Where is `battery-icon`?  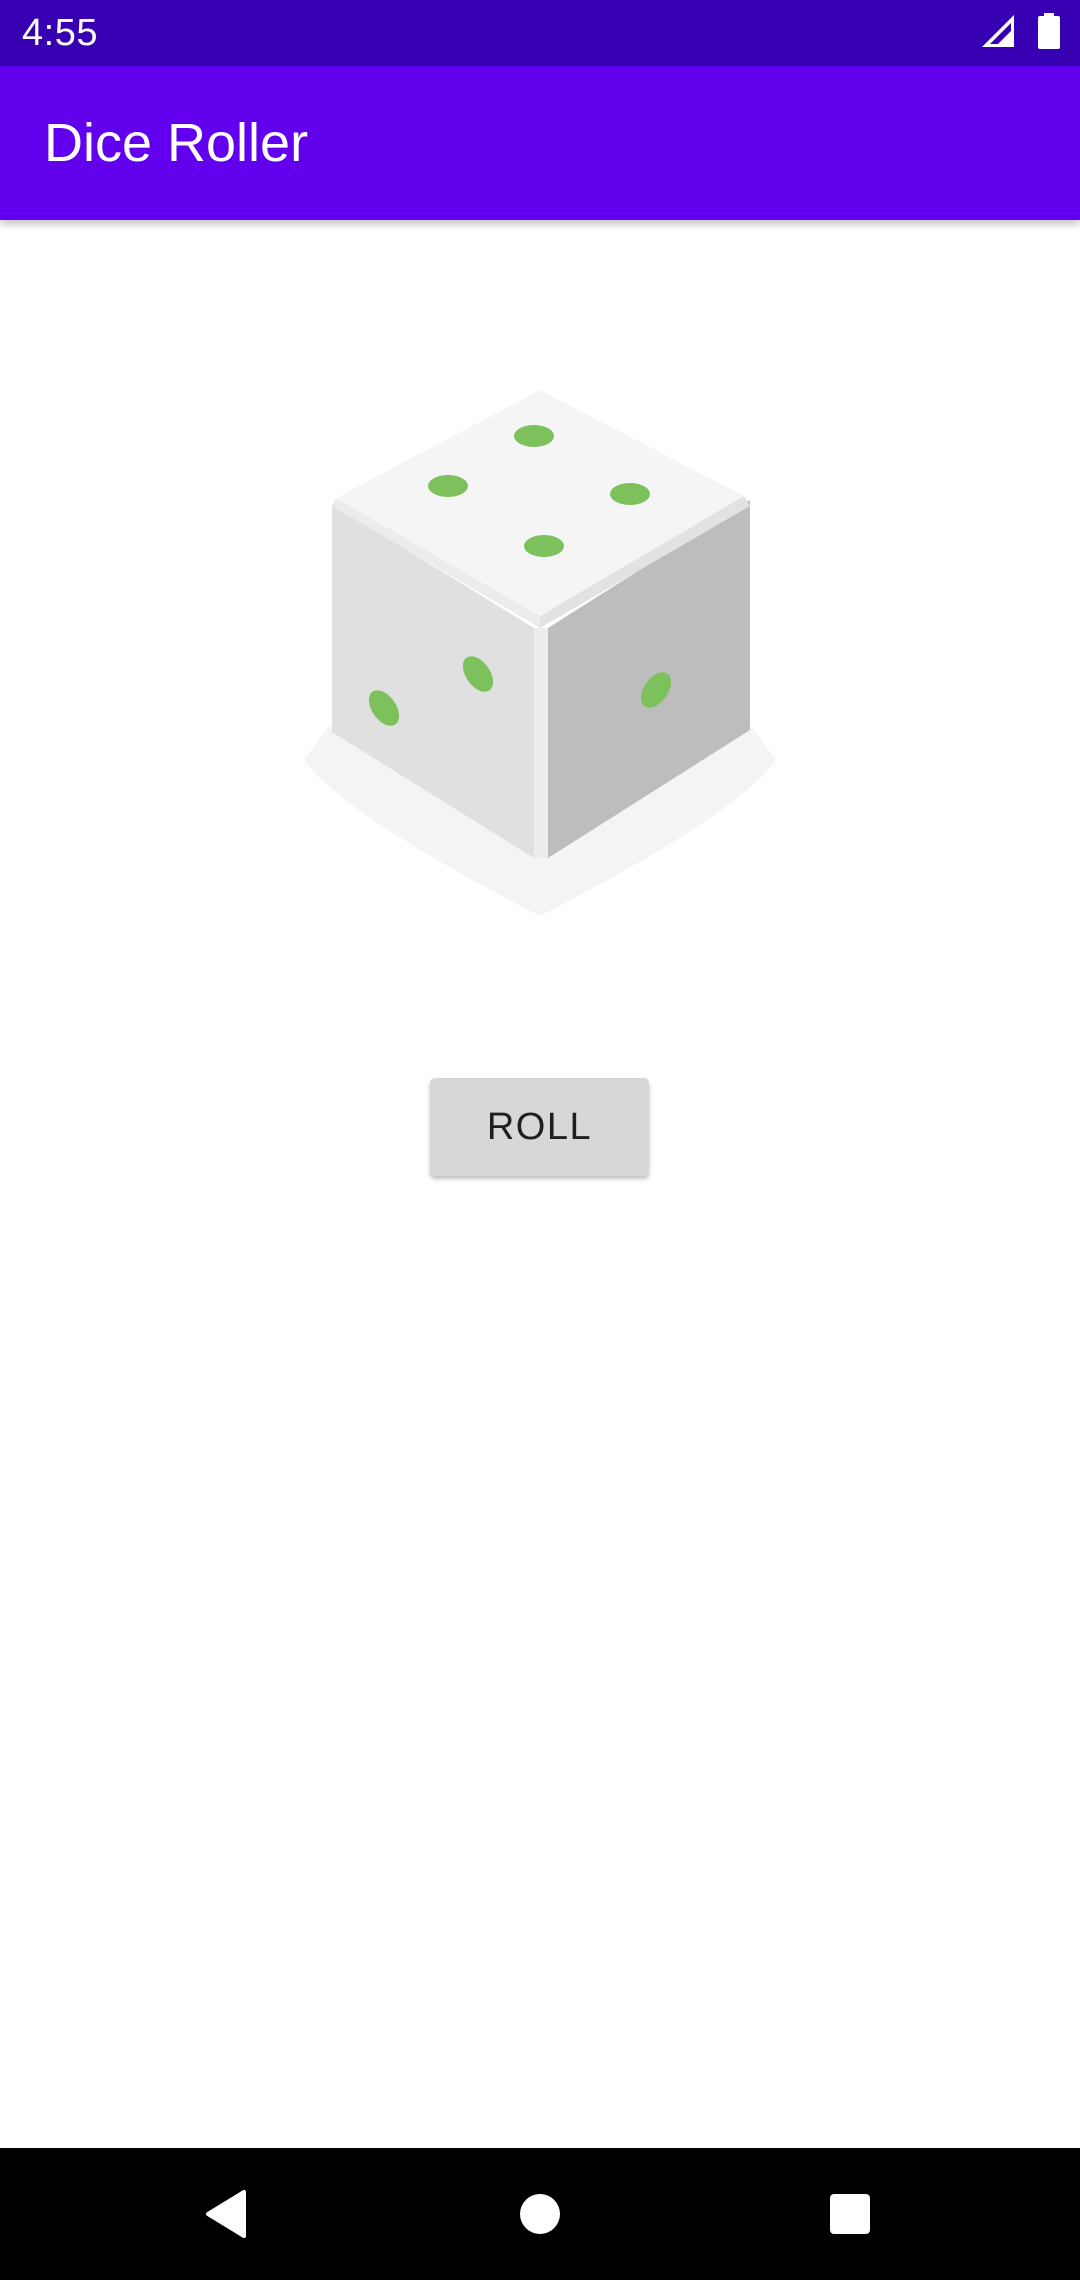
battery-icon is located at coordinates (1049, 33).